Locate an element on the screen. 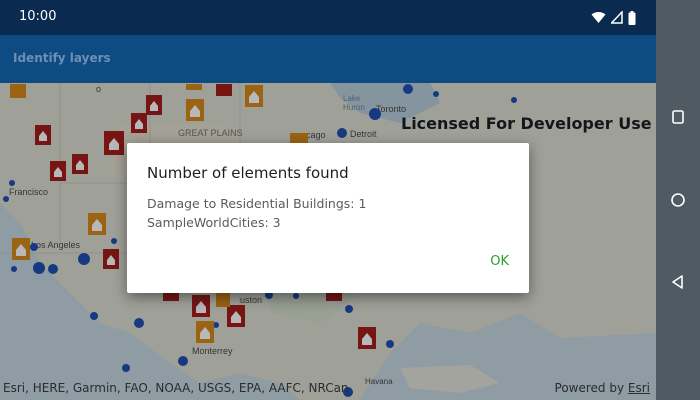 This screenshot has height=400, width=700. app-title: Identify layers is located at coordinates (62, 58).